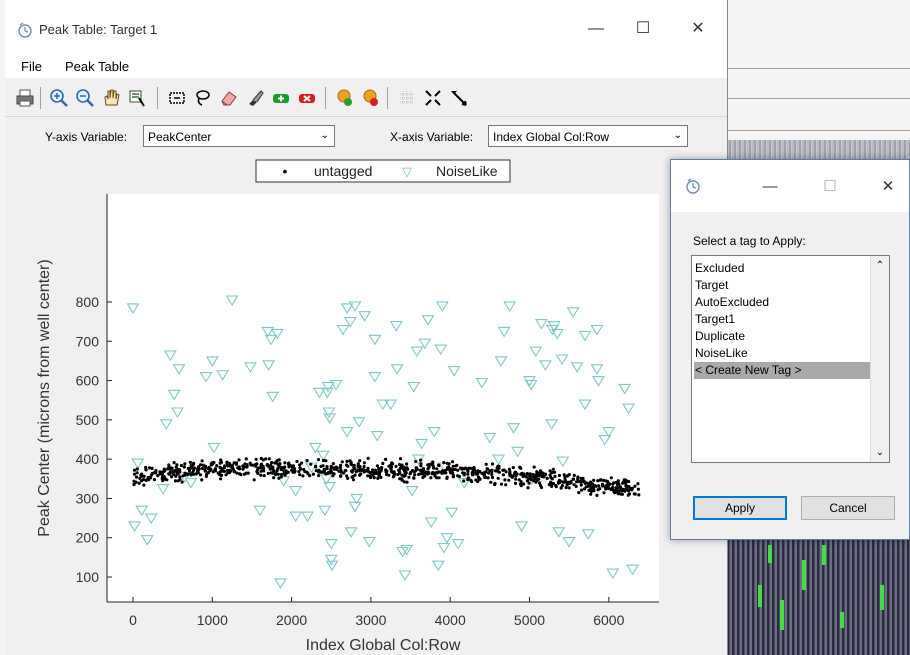 The image size is (910, 655). What do you see at coordinates (784, 302) in the screenshot?
I see `tag-item-autoexcluded: AutoExcluded` at bounding box center [784, 302].